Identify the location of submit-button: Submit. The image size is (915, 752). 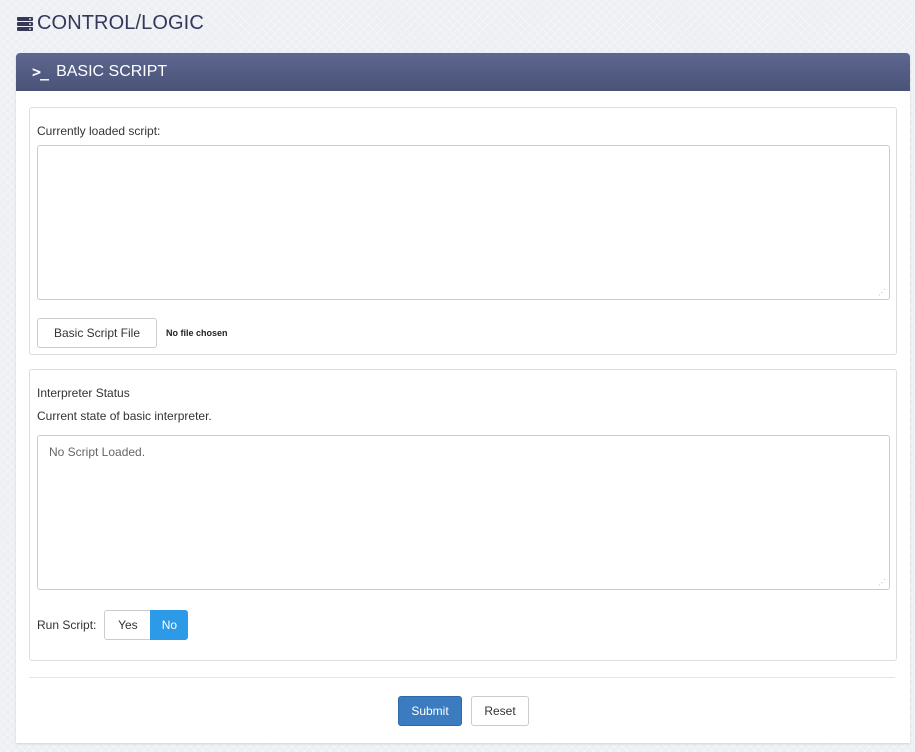
(430, 711).